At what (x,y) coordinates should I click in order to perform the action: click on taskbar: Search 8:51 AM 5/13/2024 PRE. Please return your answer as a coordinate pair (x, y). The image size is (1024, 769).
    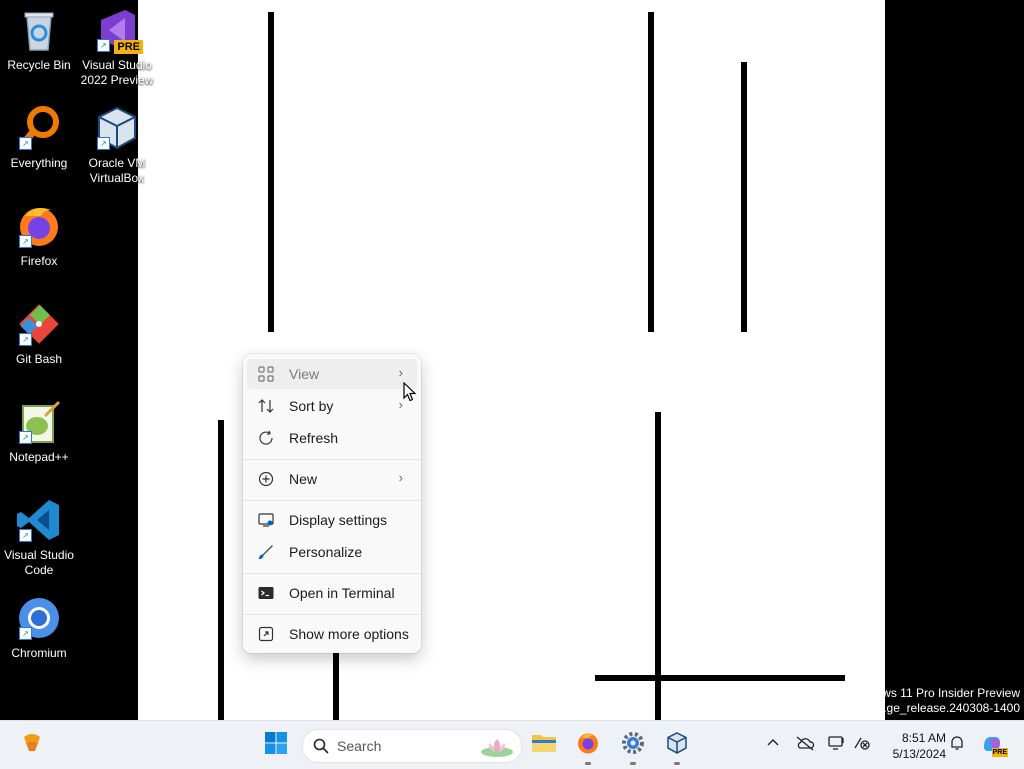
    Looking at the image, I should click on (512, 744).